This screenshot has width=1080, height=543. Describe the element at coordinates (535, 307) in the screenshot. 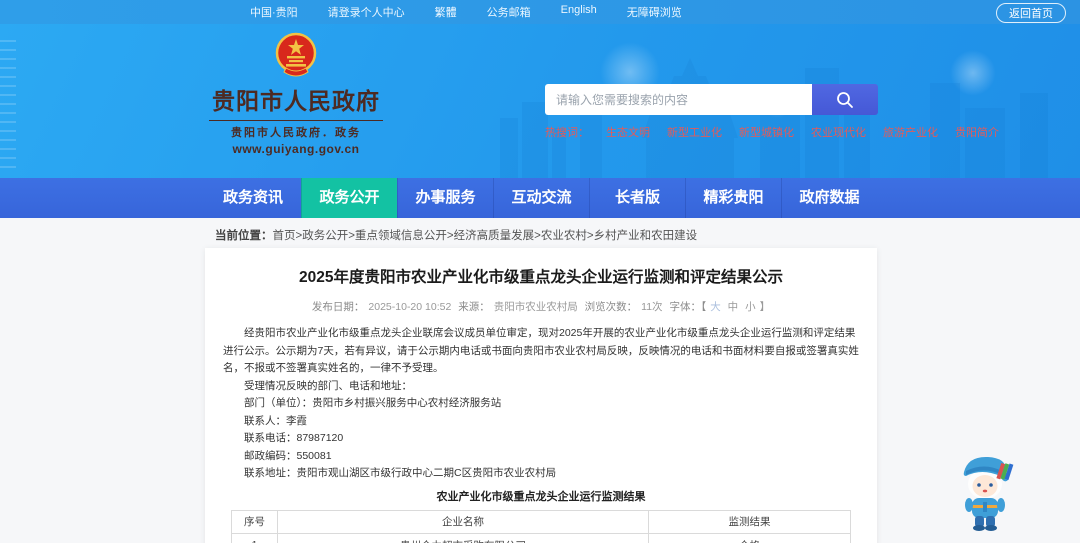

I see `source-value: 贵阳市农业农村局` at that location.